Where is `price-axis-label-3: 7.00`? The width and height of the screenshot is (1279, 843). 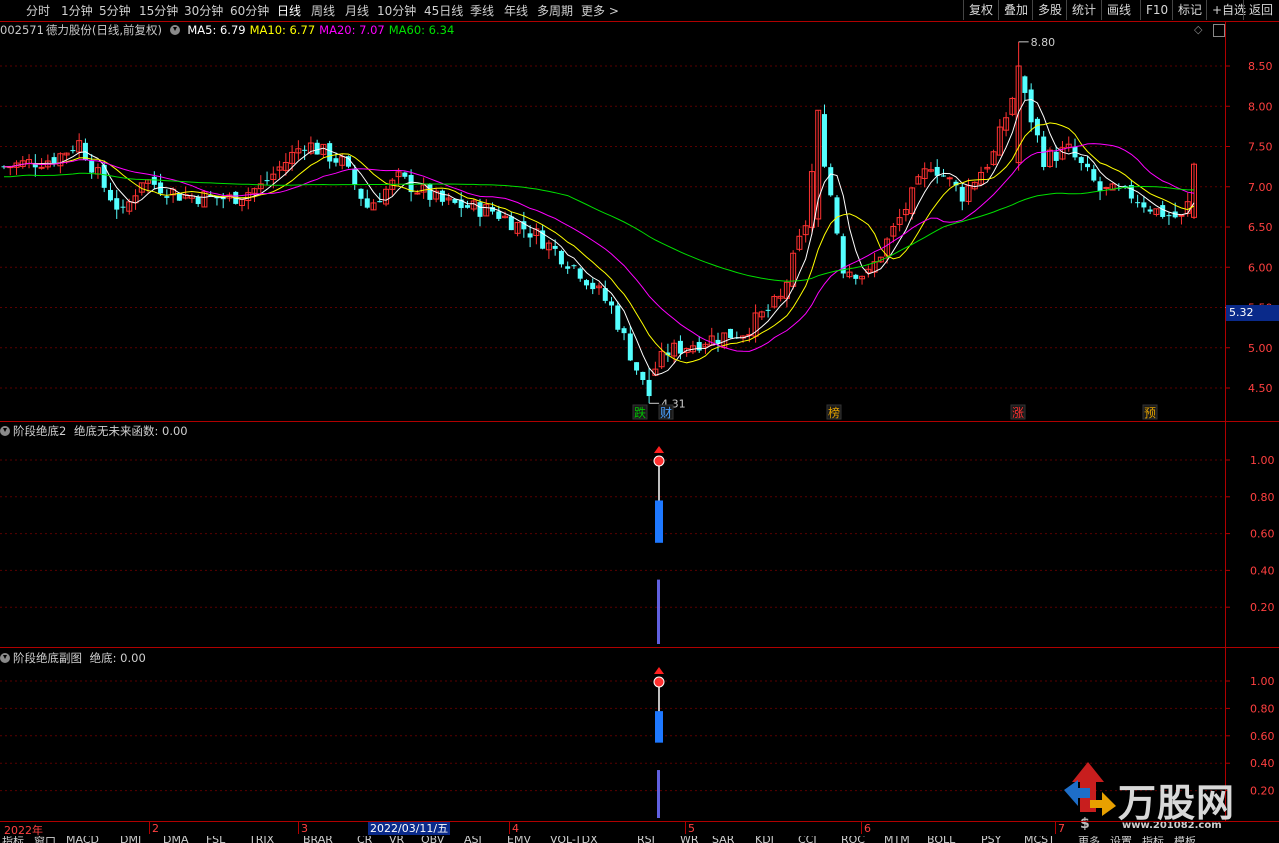 price-axis-label-3: 7.00 is located at coordinates (1260, 187).